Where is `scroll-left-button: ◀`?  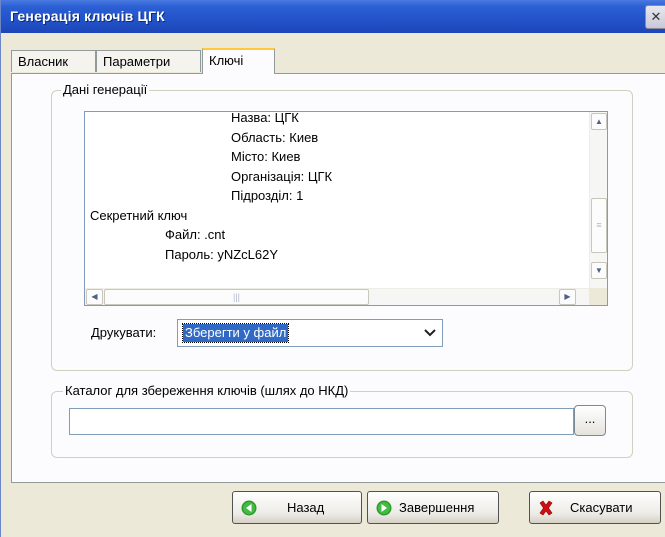
scroll-left-button: ◀ is located at coordinates (94, 297).